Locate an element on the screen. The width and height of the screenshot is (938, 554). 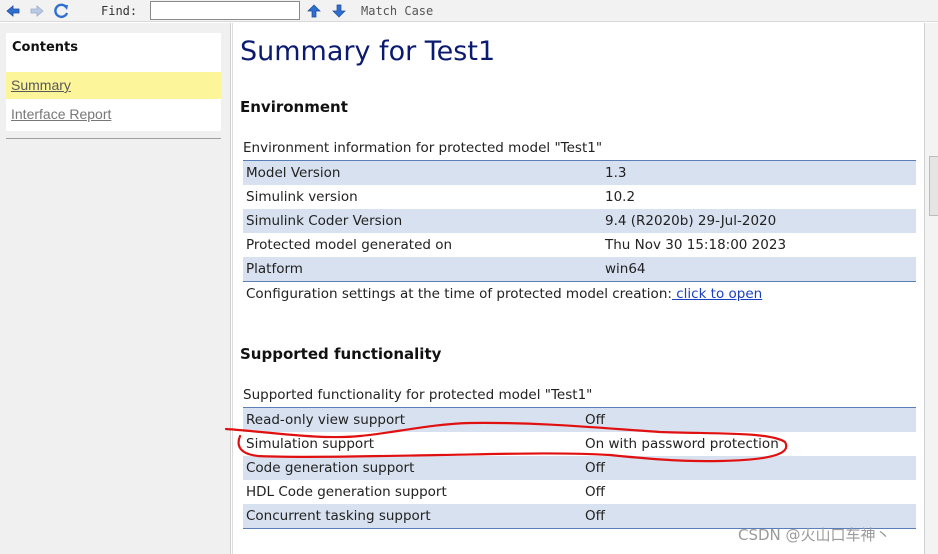
row-key: Simulink version is located at coordinates (302, 197).